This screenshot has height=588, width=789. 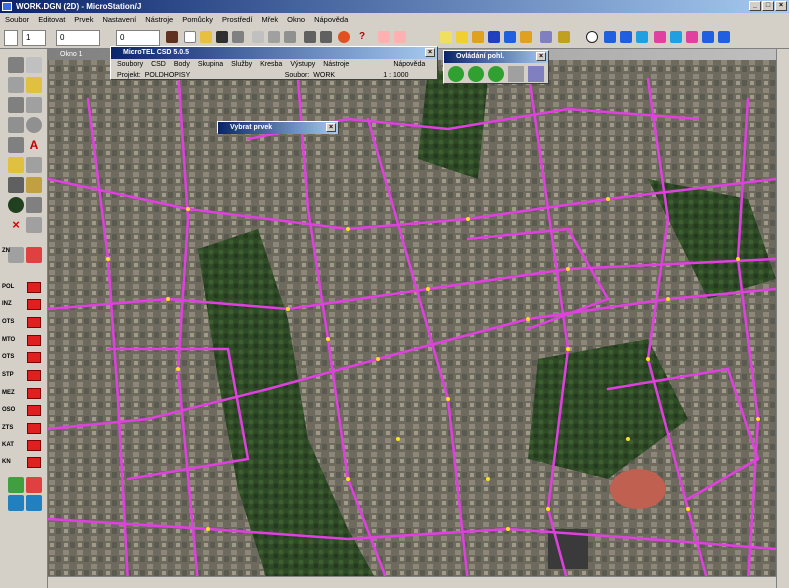 What do you see at coordinates (34, 105) in the screenshot?
I see `rectangle-icon` at bounding box center [34, 105].